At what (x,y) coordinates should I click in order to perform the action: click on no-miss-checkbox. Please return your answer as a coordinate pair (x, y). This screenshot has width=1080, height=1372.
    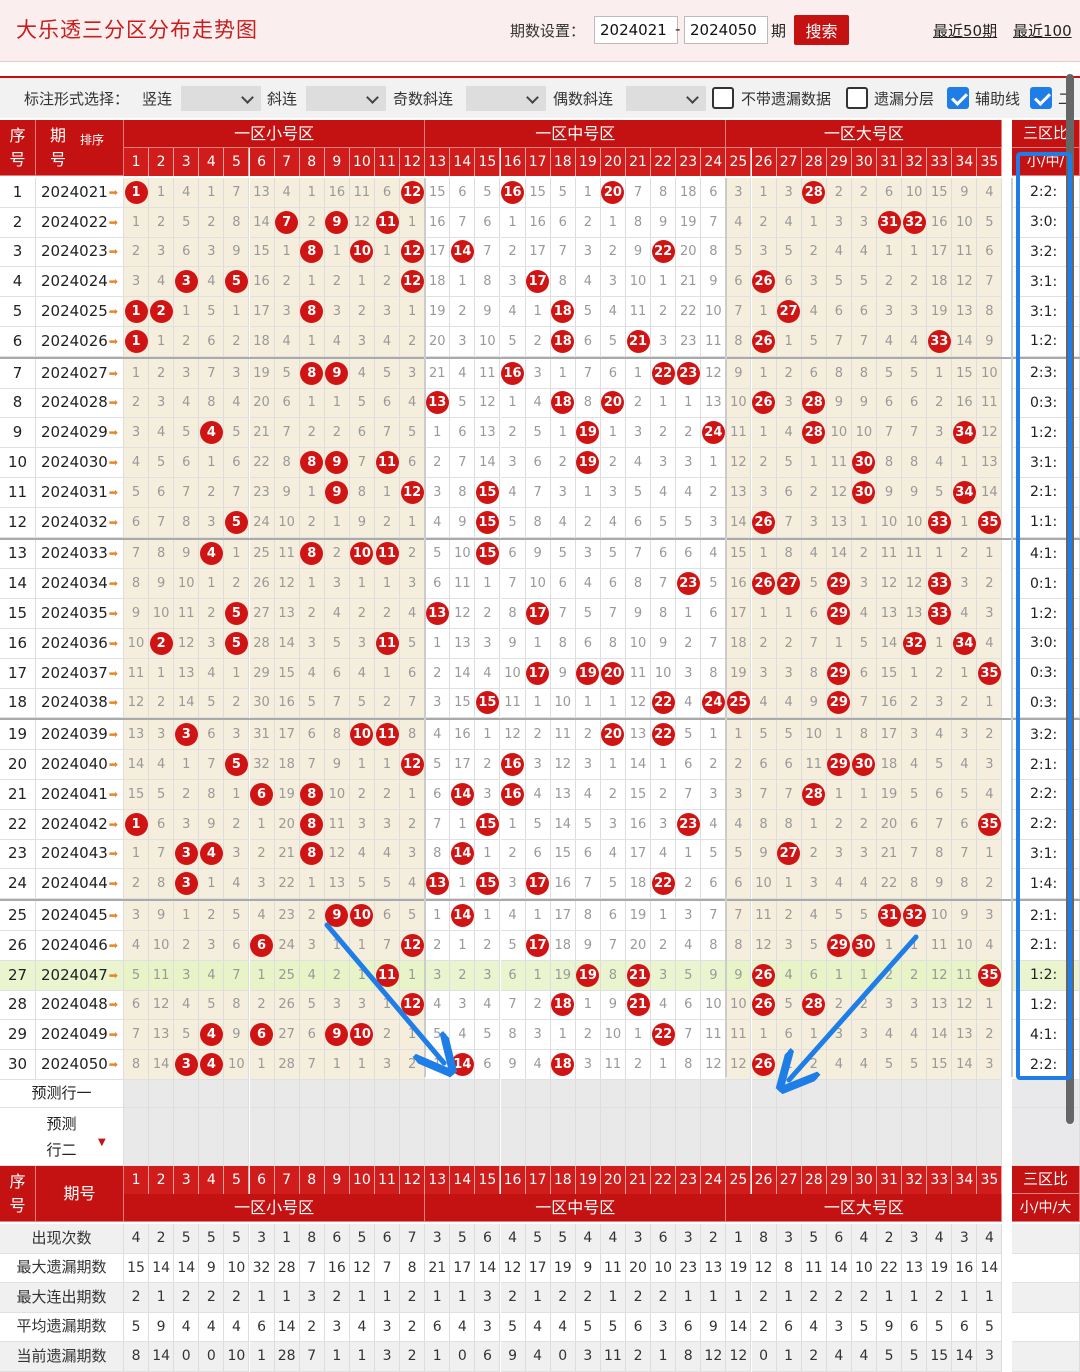
    Looking at the image, I should click on (723, 98).